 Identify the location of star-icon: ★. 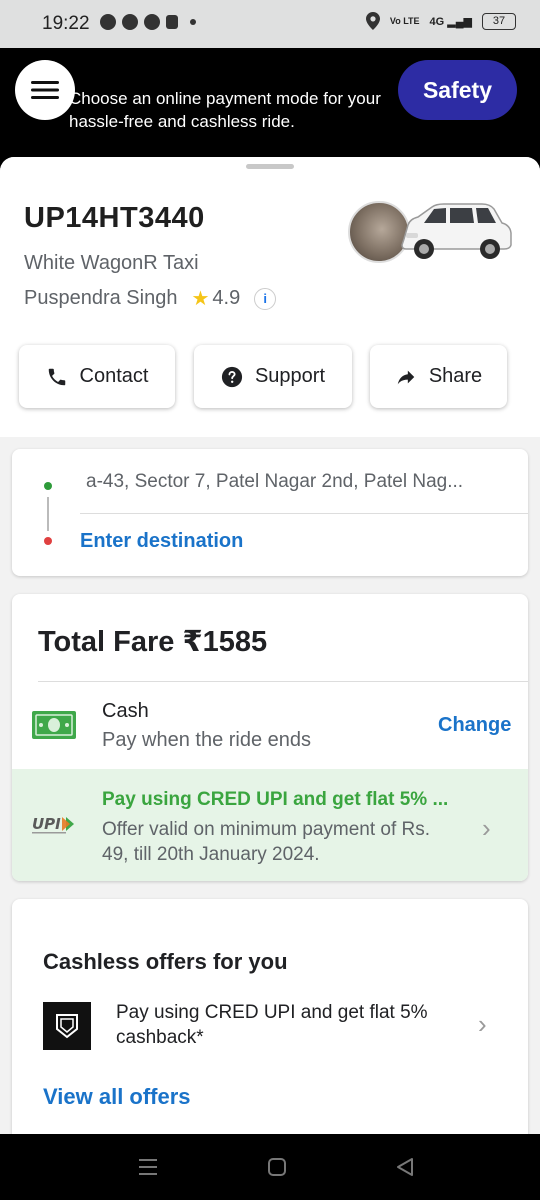
(200, 299).